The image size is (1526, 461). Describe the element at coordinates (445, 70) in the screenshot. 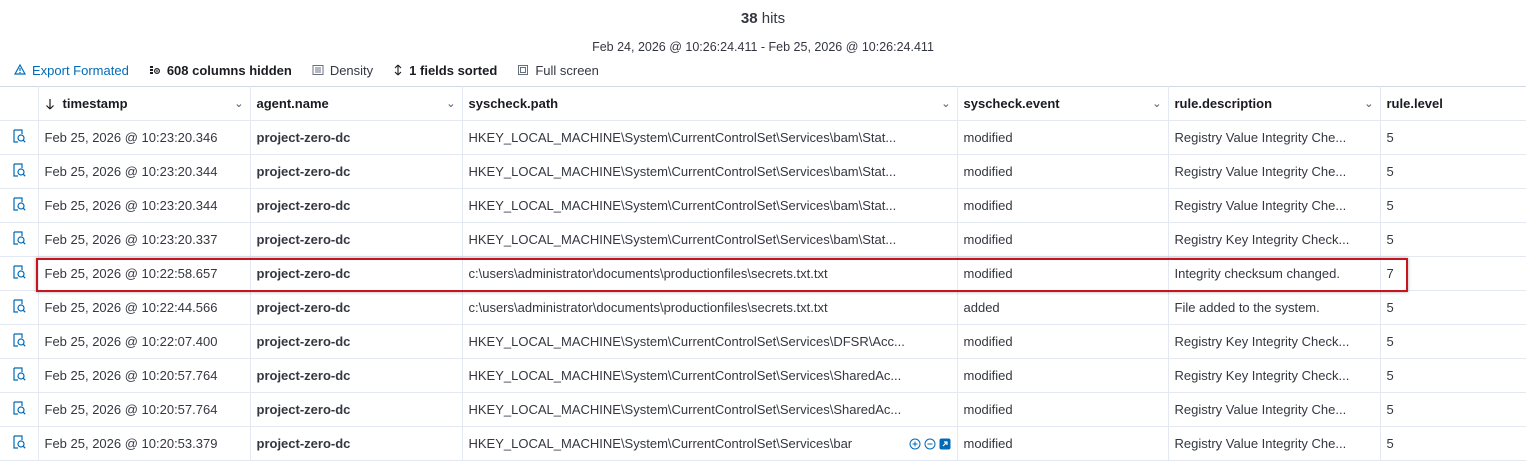

I see `fields-sorted-button: 1 fields sorted` at that location.